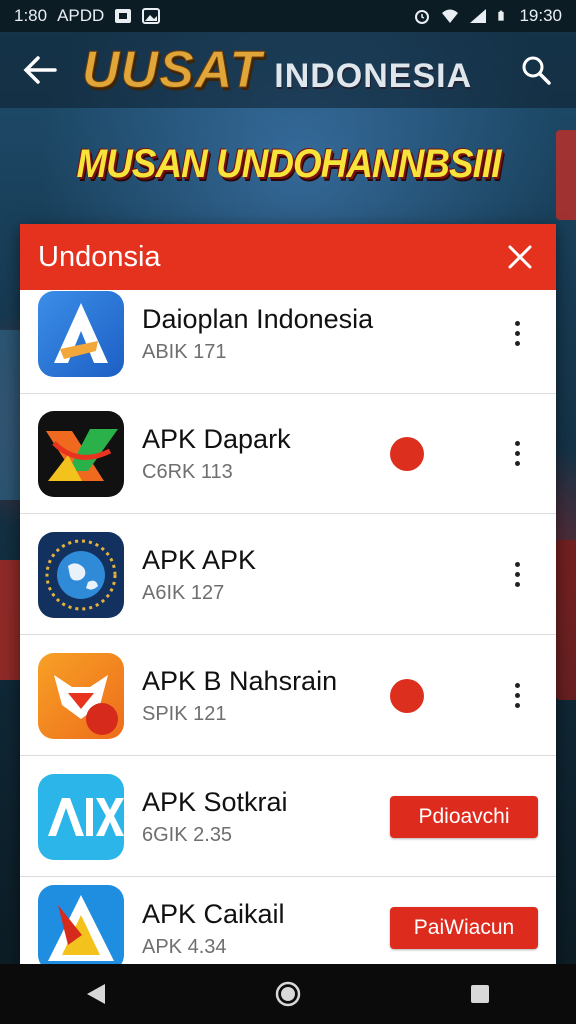 This screenshot has height=1024, width=576. I want to click on background-poster-right-lower, so click(566, 620).